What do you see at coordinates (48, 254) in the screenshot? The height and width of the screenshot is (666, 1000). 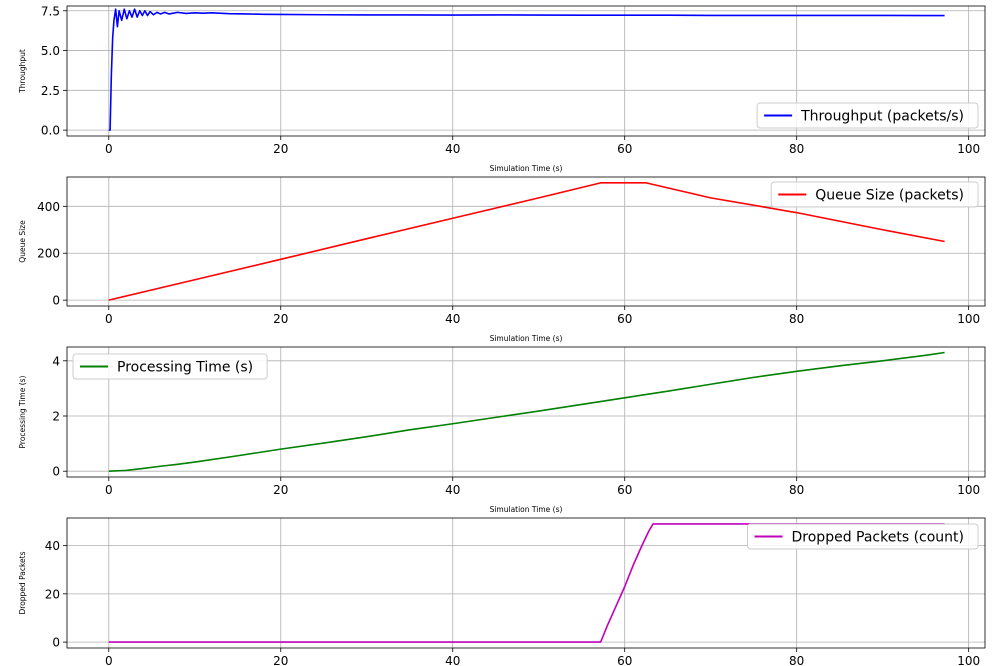 I see `y-tick-label: 200` at bounding box center [48, 254].